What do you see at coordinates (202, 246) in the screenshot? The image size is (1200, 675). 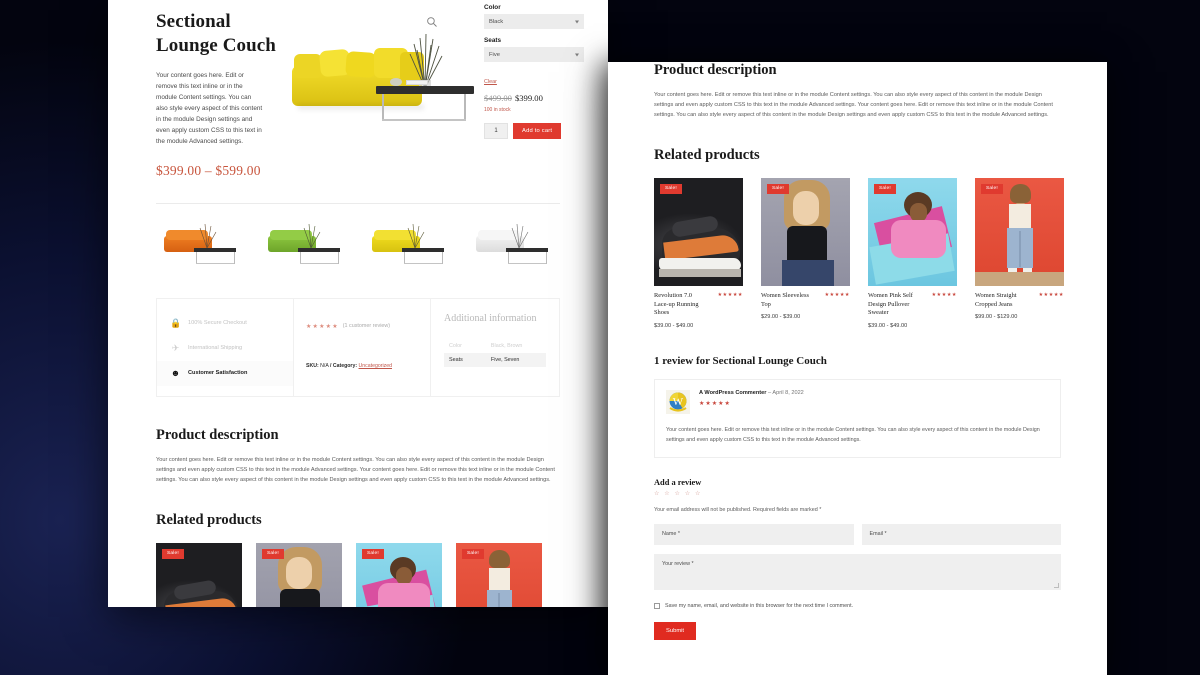 I see `orange-couch-thumbnail` at bounding box center [202, 246].